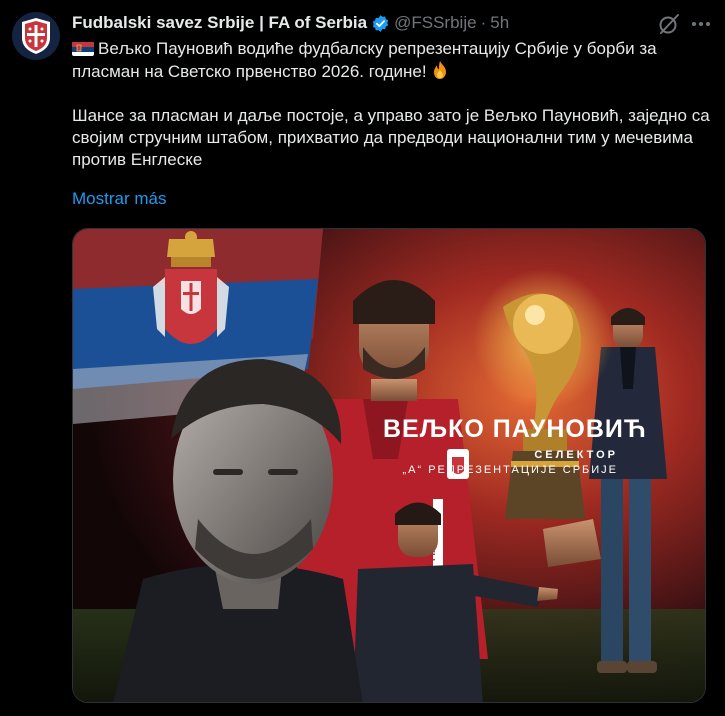  What do you see at coordinates (119, 199) in the screenshot?
I see `show-more-link: Mostrar más` at bounding box center [119, 199].